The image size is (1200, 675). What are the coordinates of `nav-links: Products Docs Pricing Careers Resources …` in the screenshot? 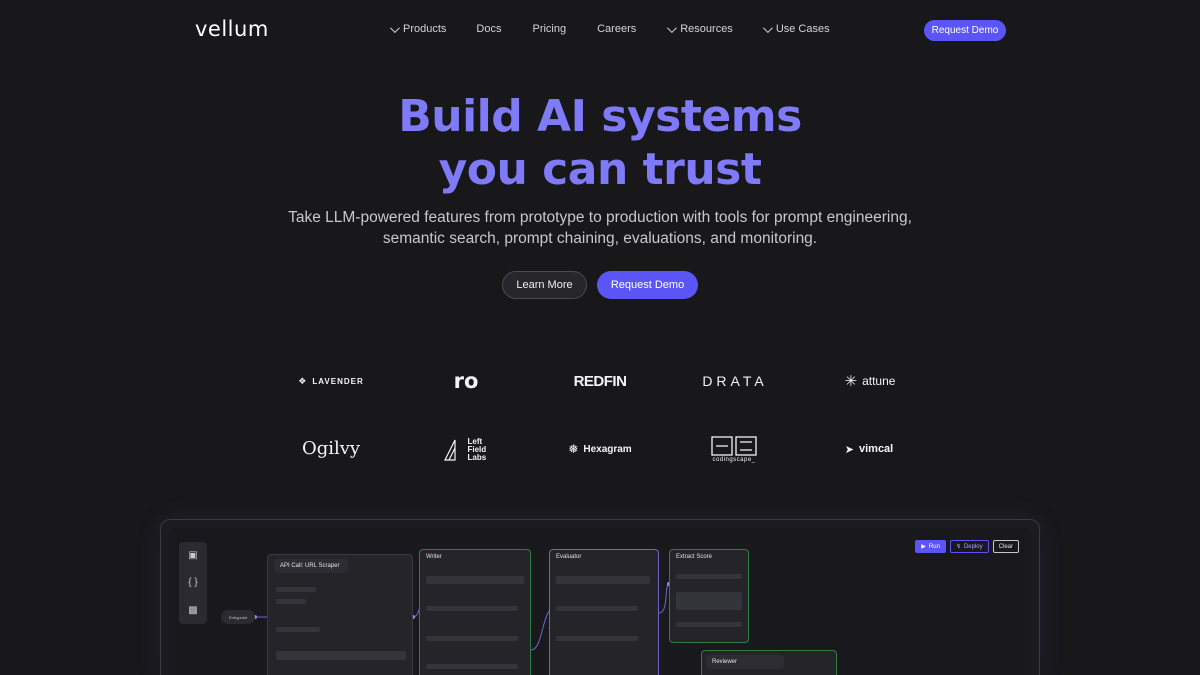 It's located at (624, 28).